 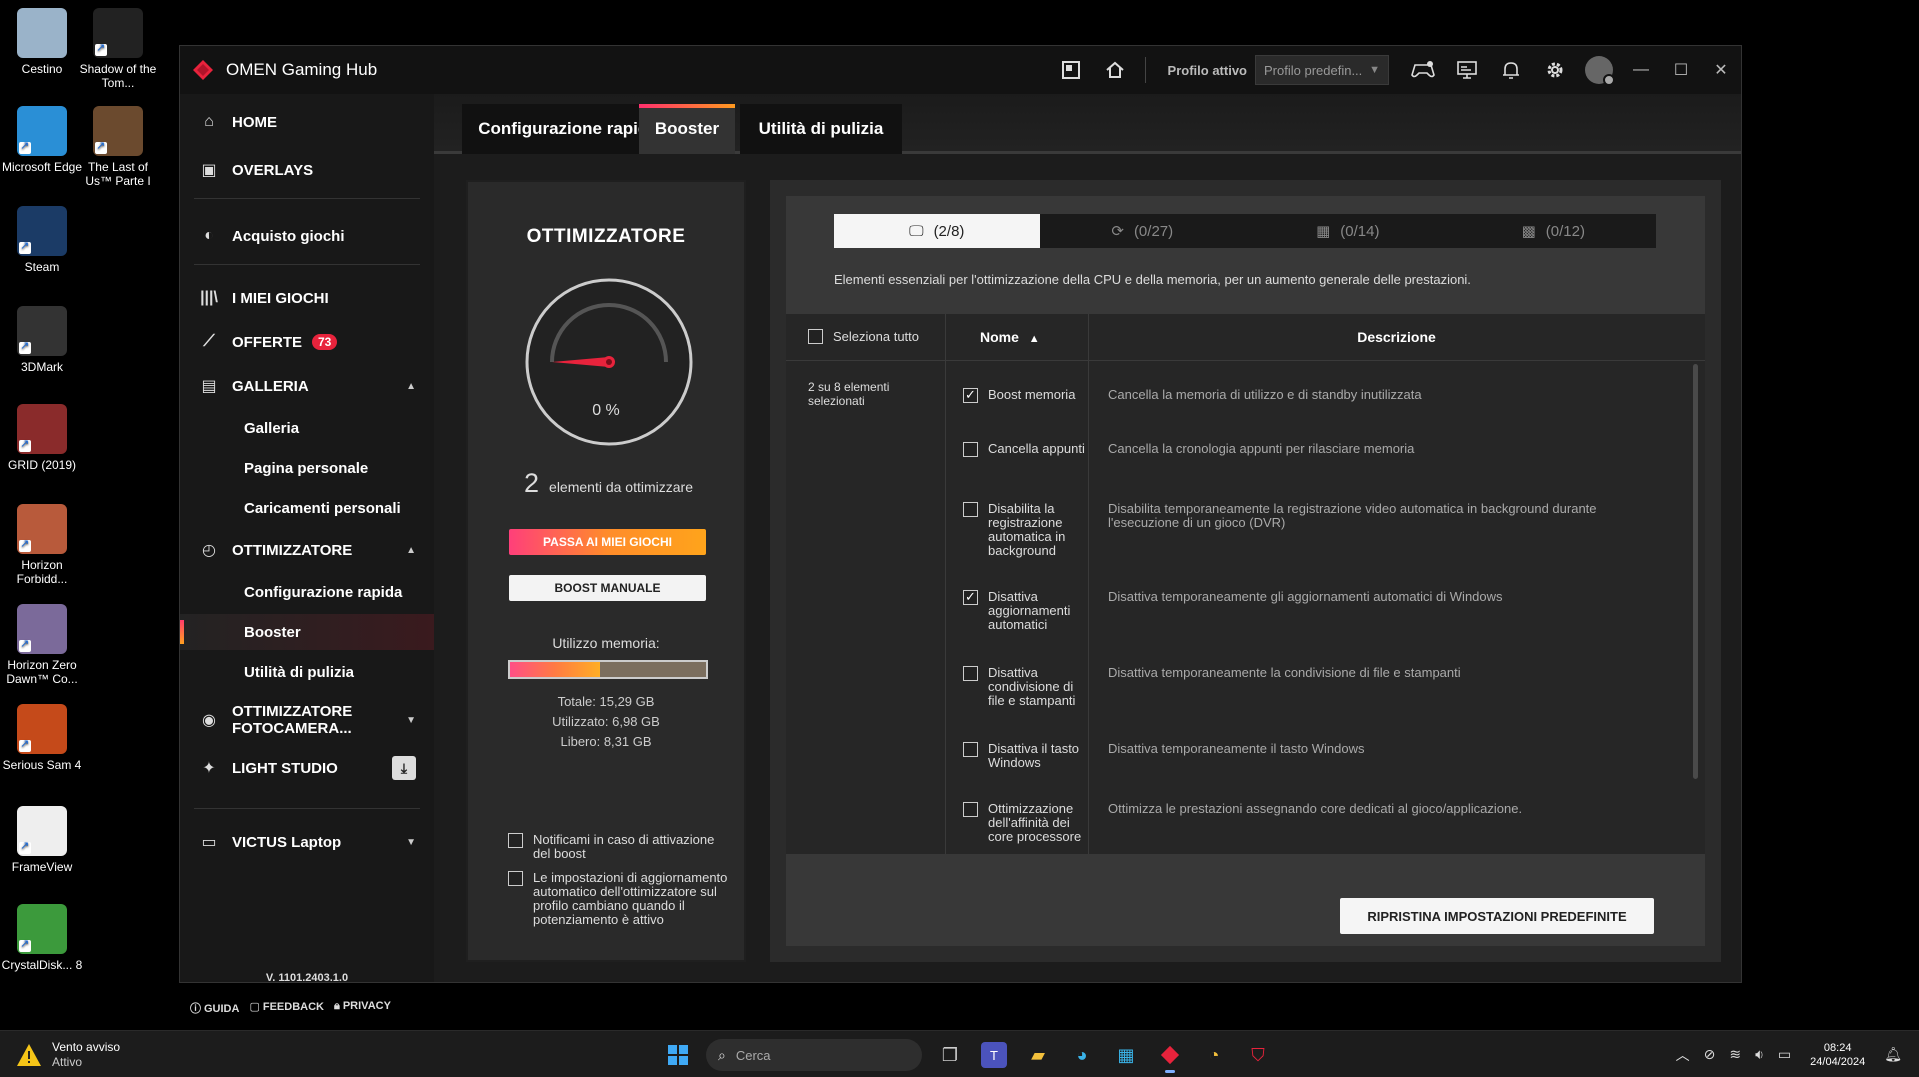 What do you see at coordinates (1010, 337) in the screenshot?
I see `column-name-header: Nome ▲` at bounding box center [1010, 337].